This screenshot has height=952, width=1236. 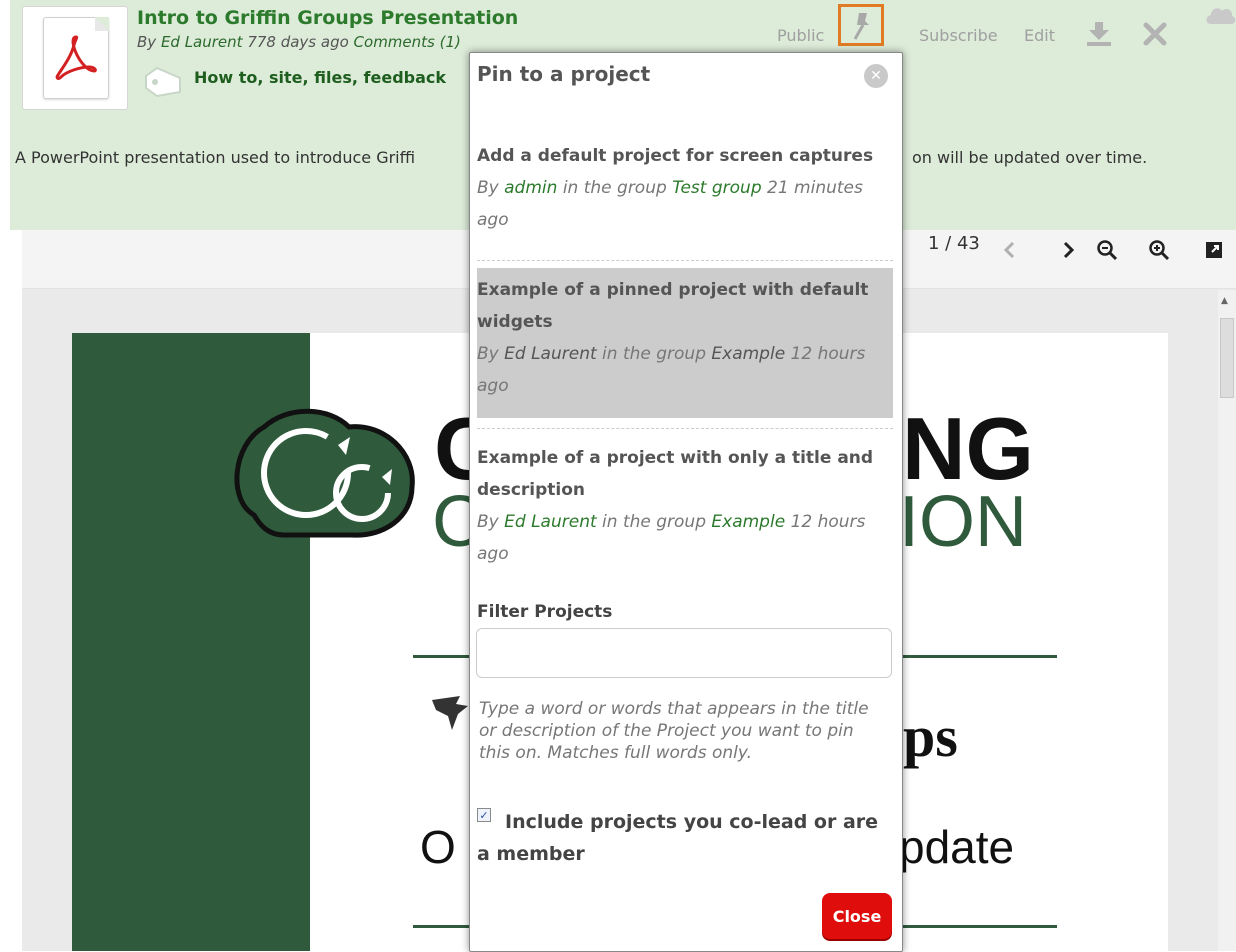 What do you see at coordinates (857, 916) in the screenshot?
I see `close-button: Close` at bounding box center [857, 916].